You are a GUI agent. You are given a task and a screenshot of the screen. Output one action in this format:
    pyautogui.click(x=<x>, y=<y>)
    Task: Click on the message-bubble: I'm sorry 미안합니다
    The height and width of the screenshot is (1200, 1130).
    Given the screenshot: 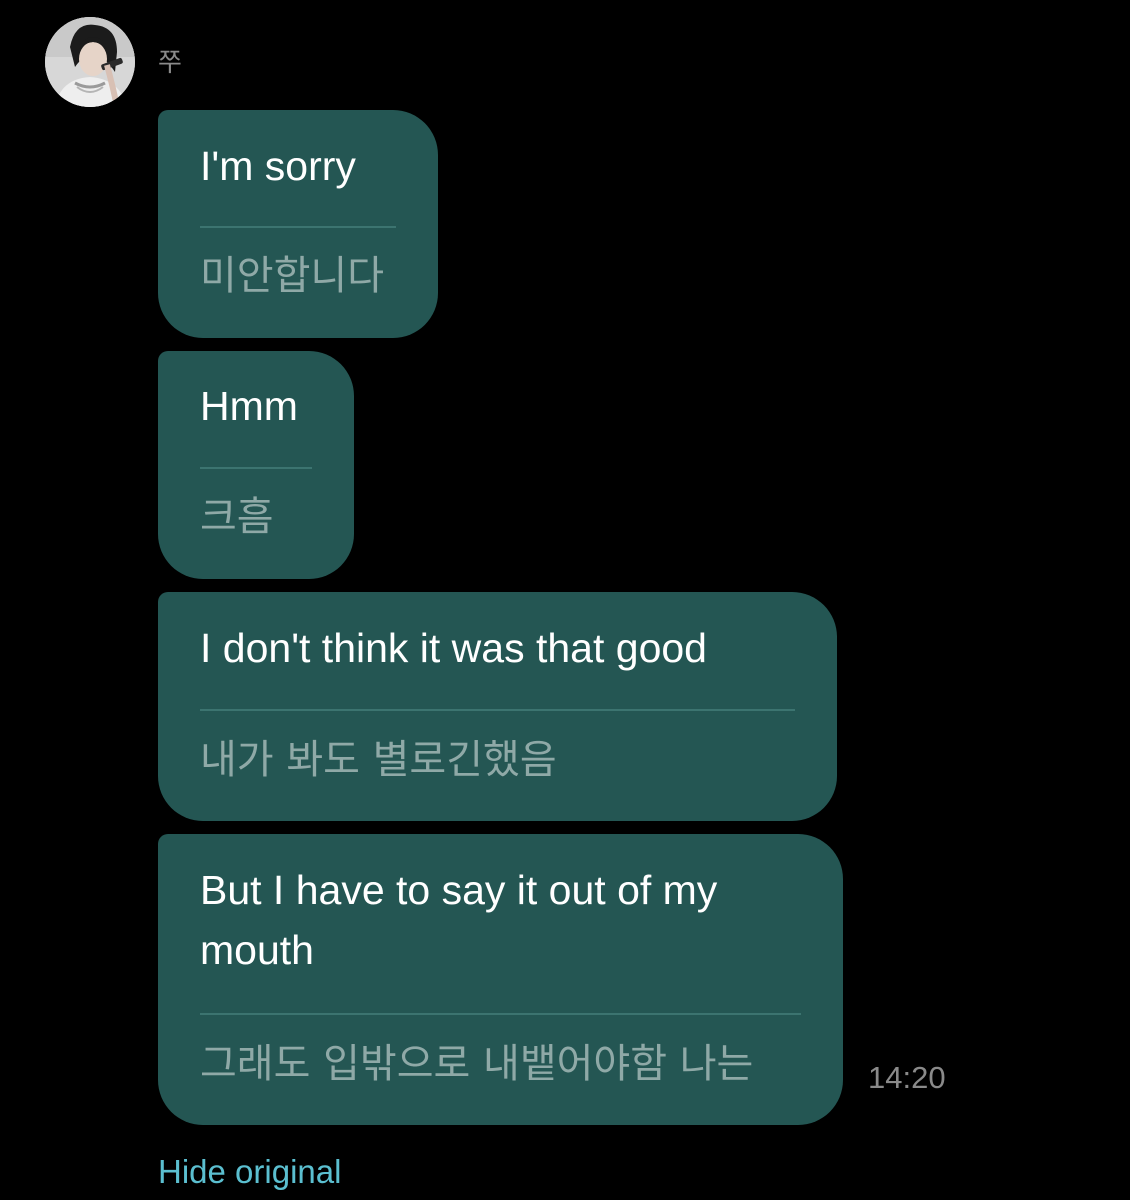 What is the action you would take?
    pyautogui.click(x=298, y=224)
    